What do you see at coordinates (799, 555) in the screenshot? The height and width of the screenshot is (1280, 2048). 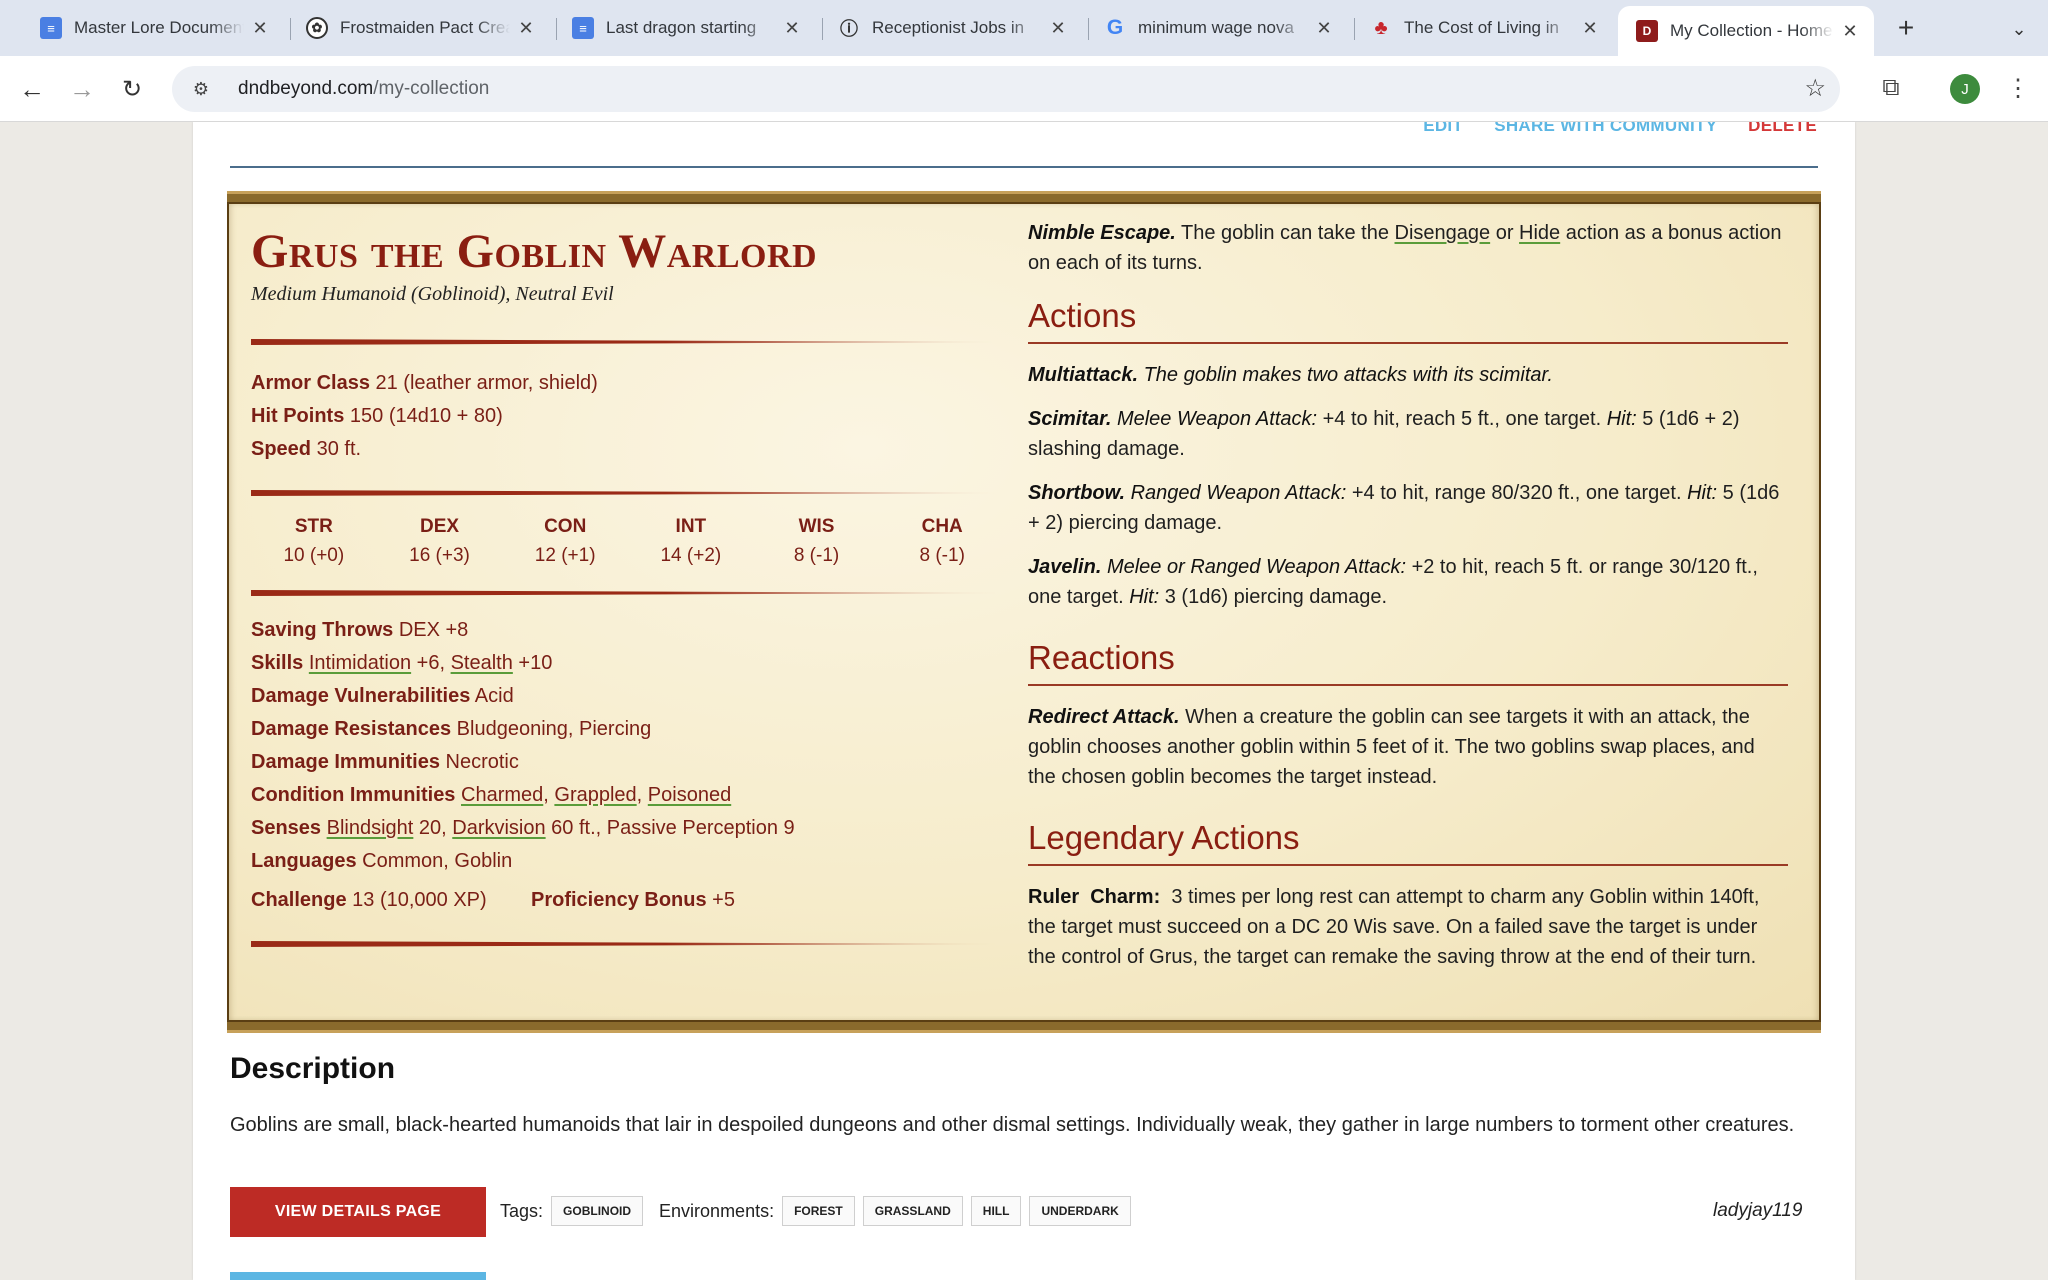 I see `ability-score: 8` at bounding box center [799, 555].